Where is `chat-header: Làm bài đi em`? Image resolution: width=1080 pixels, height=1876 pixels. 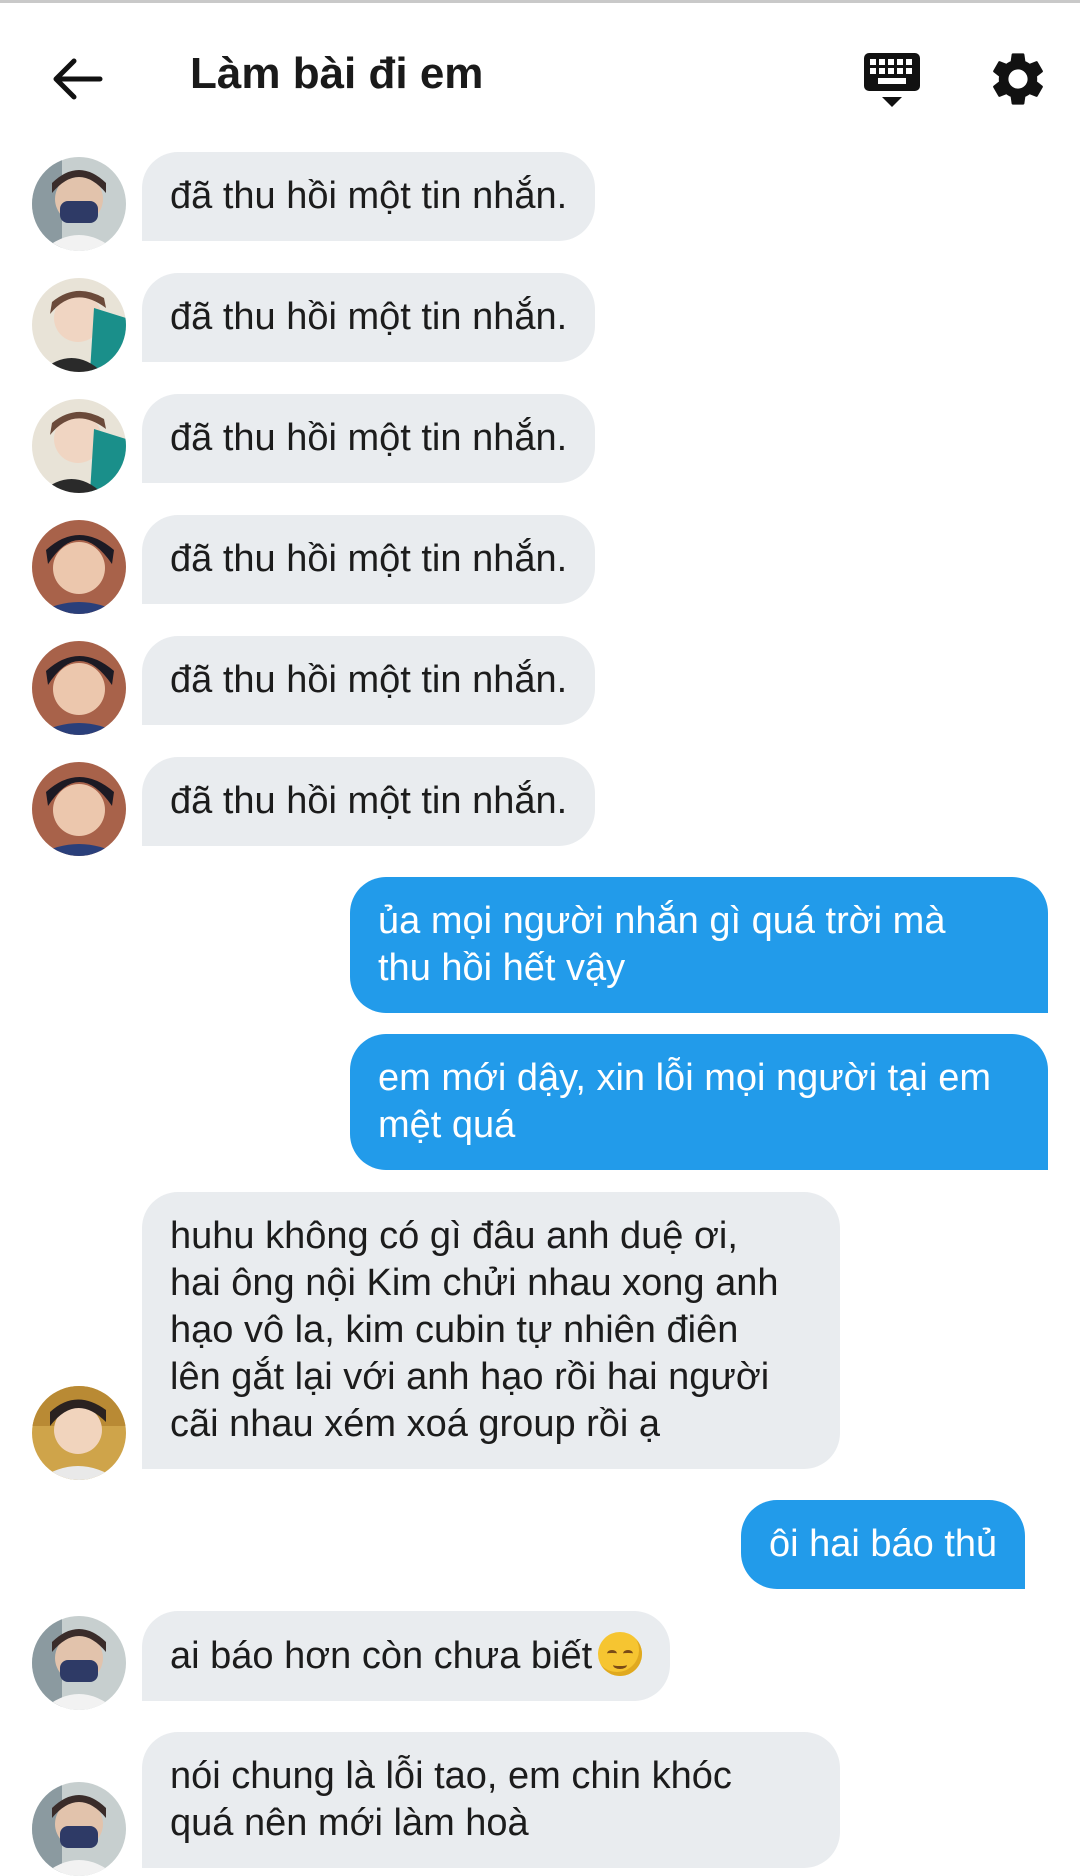
chat-header: Làm bài đi em is located at coordinates (540, 73).